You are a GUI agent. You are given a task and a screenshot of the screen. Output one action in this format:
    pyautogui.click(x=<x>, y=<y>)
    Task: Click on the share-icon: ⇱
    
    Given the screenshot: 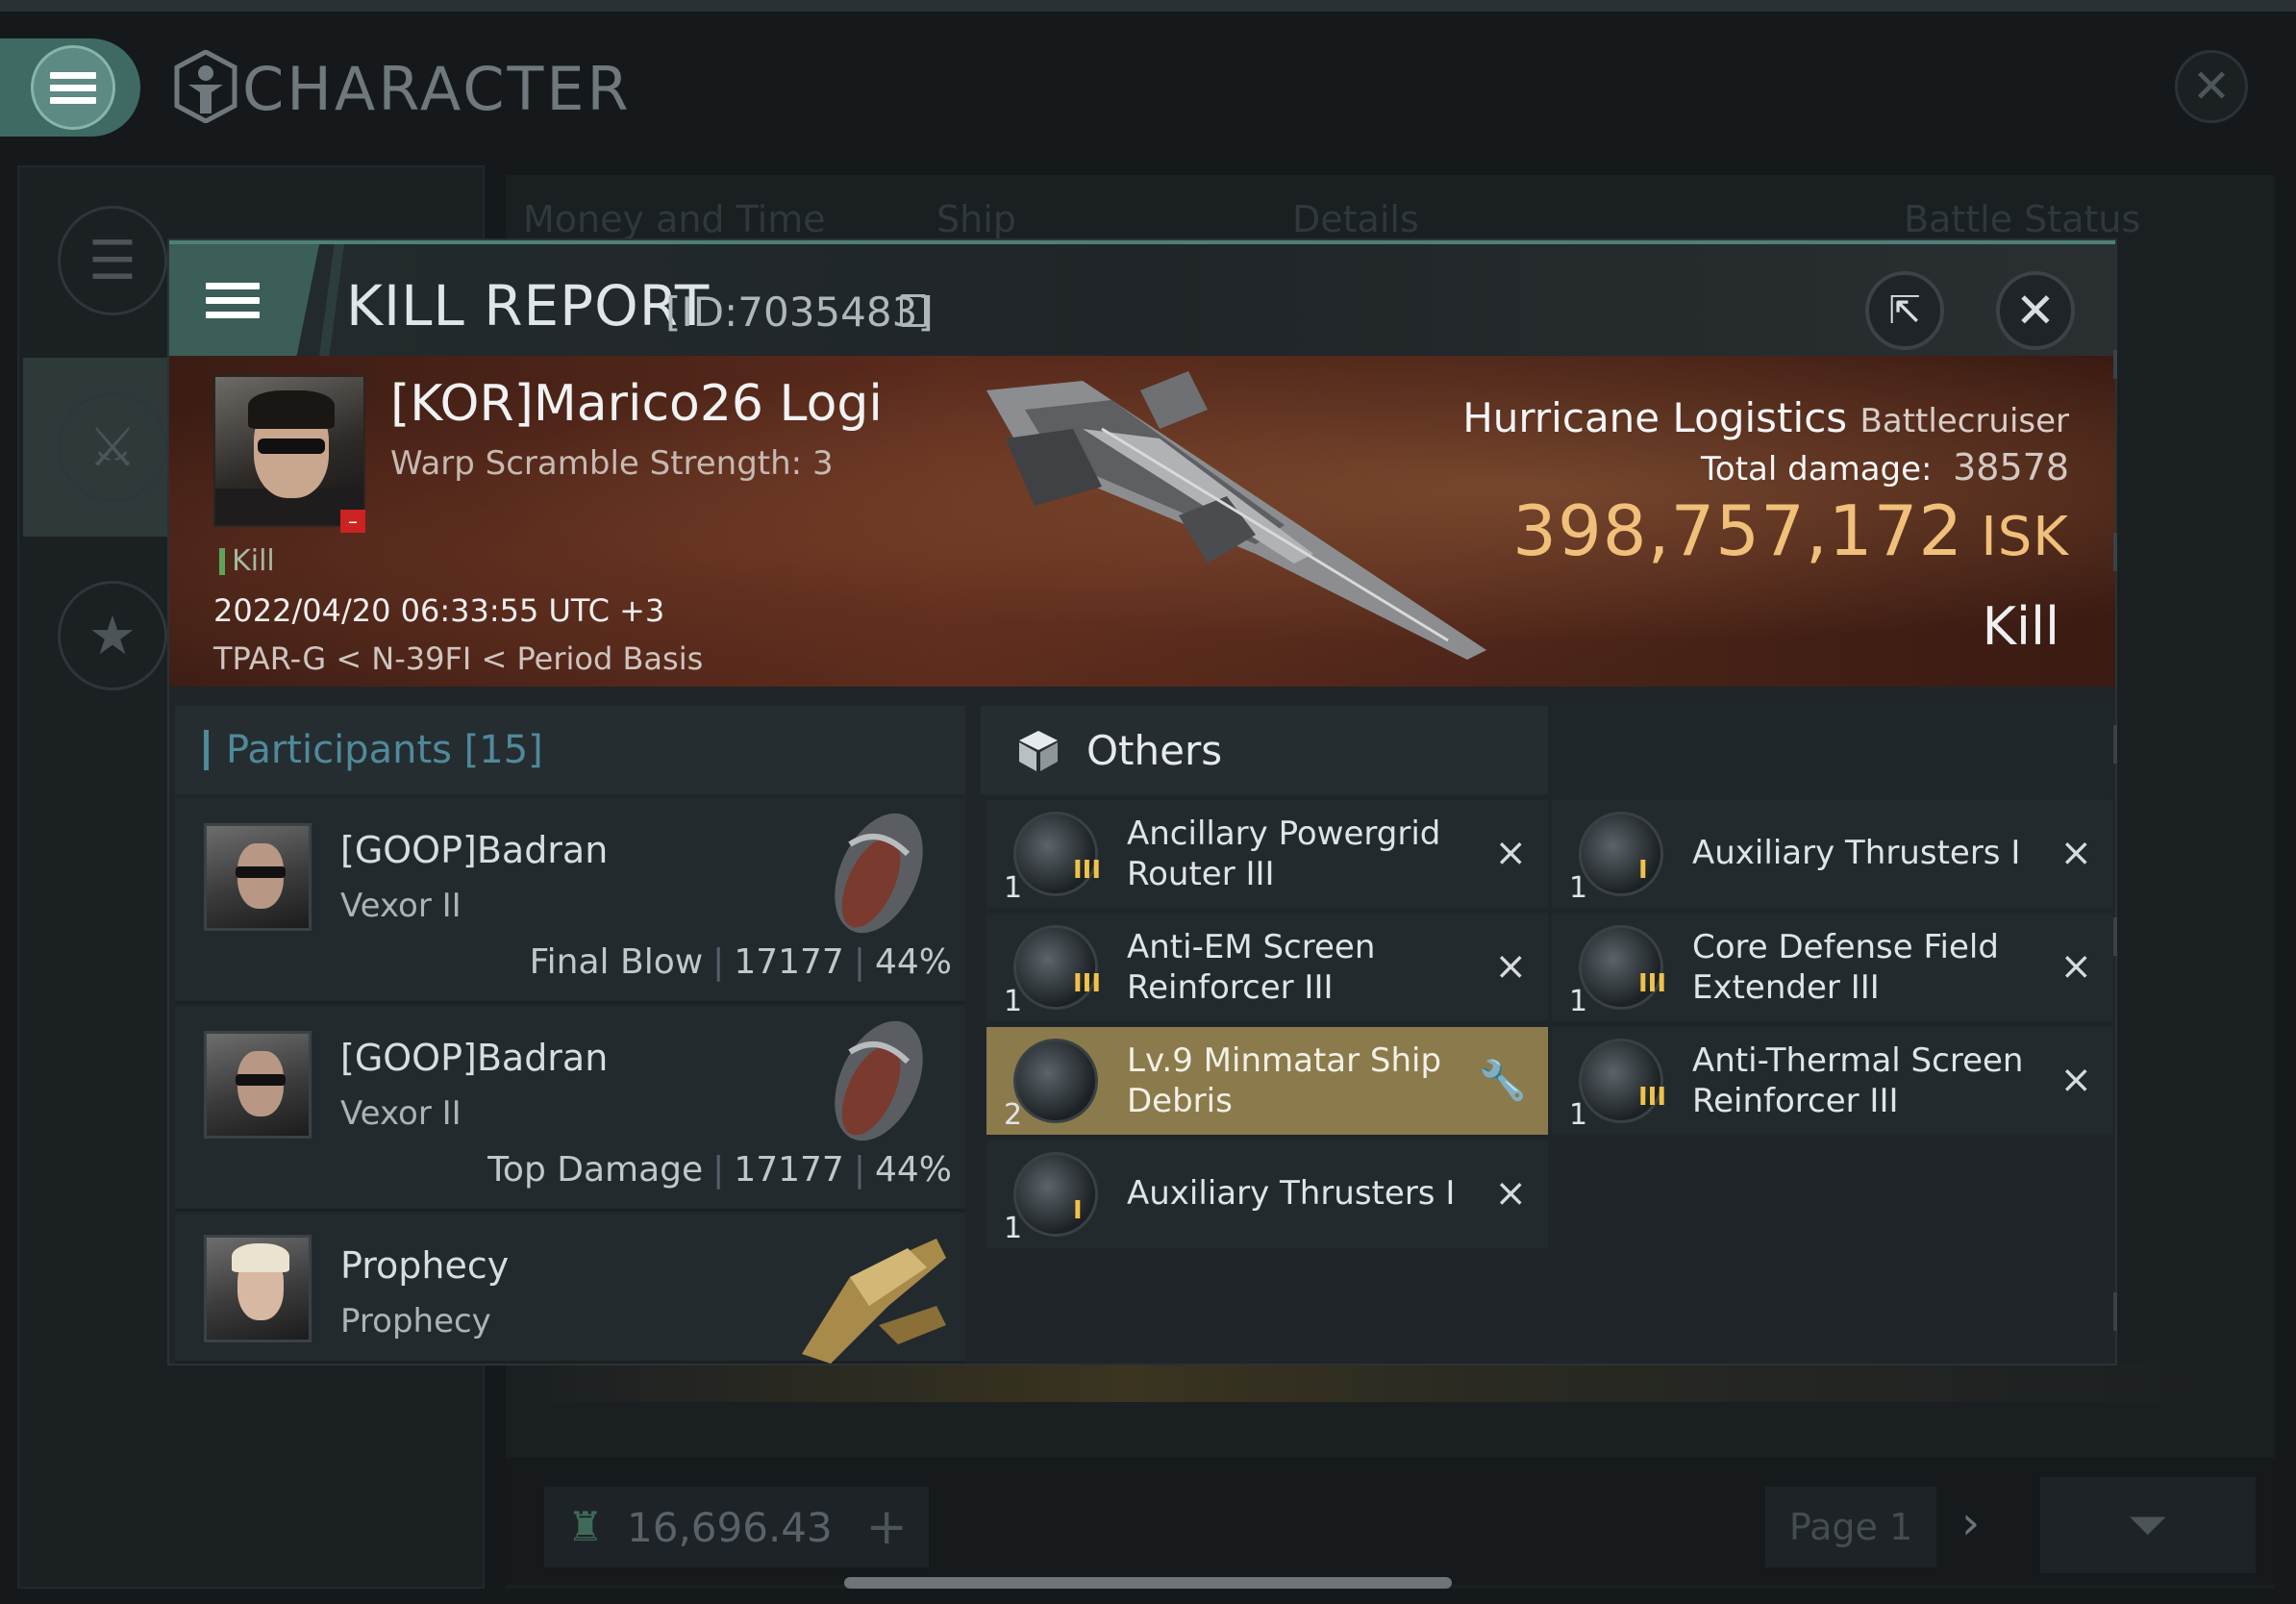 What is the action you would take?
    pyautogui.click(x=1904, y=310)
    